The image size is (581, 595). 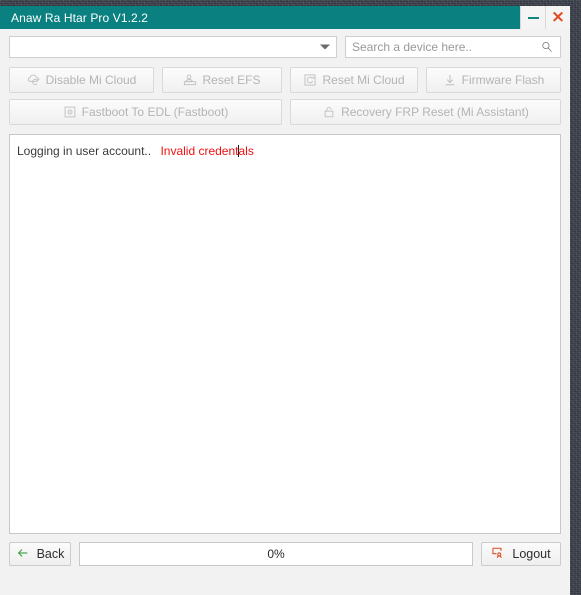 I want to click on title-bar: Anaw Ra Htar Pro V1.2.2 ×, so click(x=285, y=17).